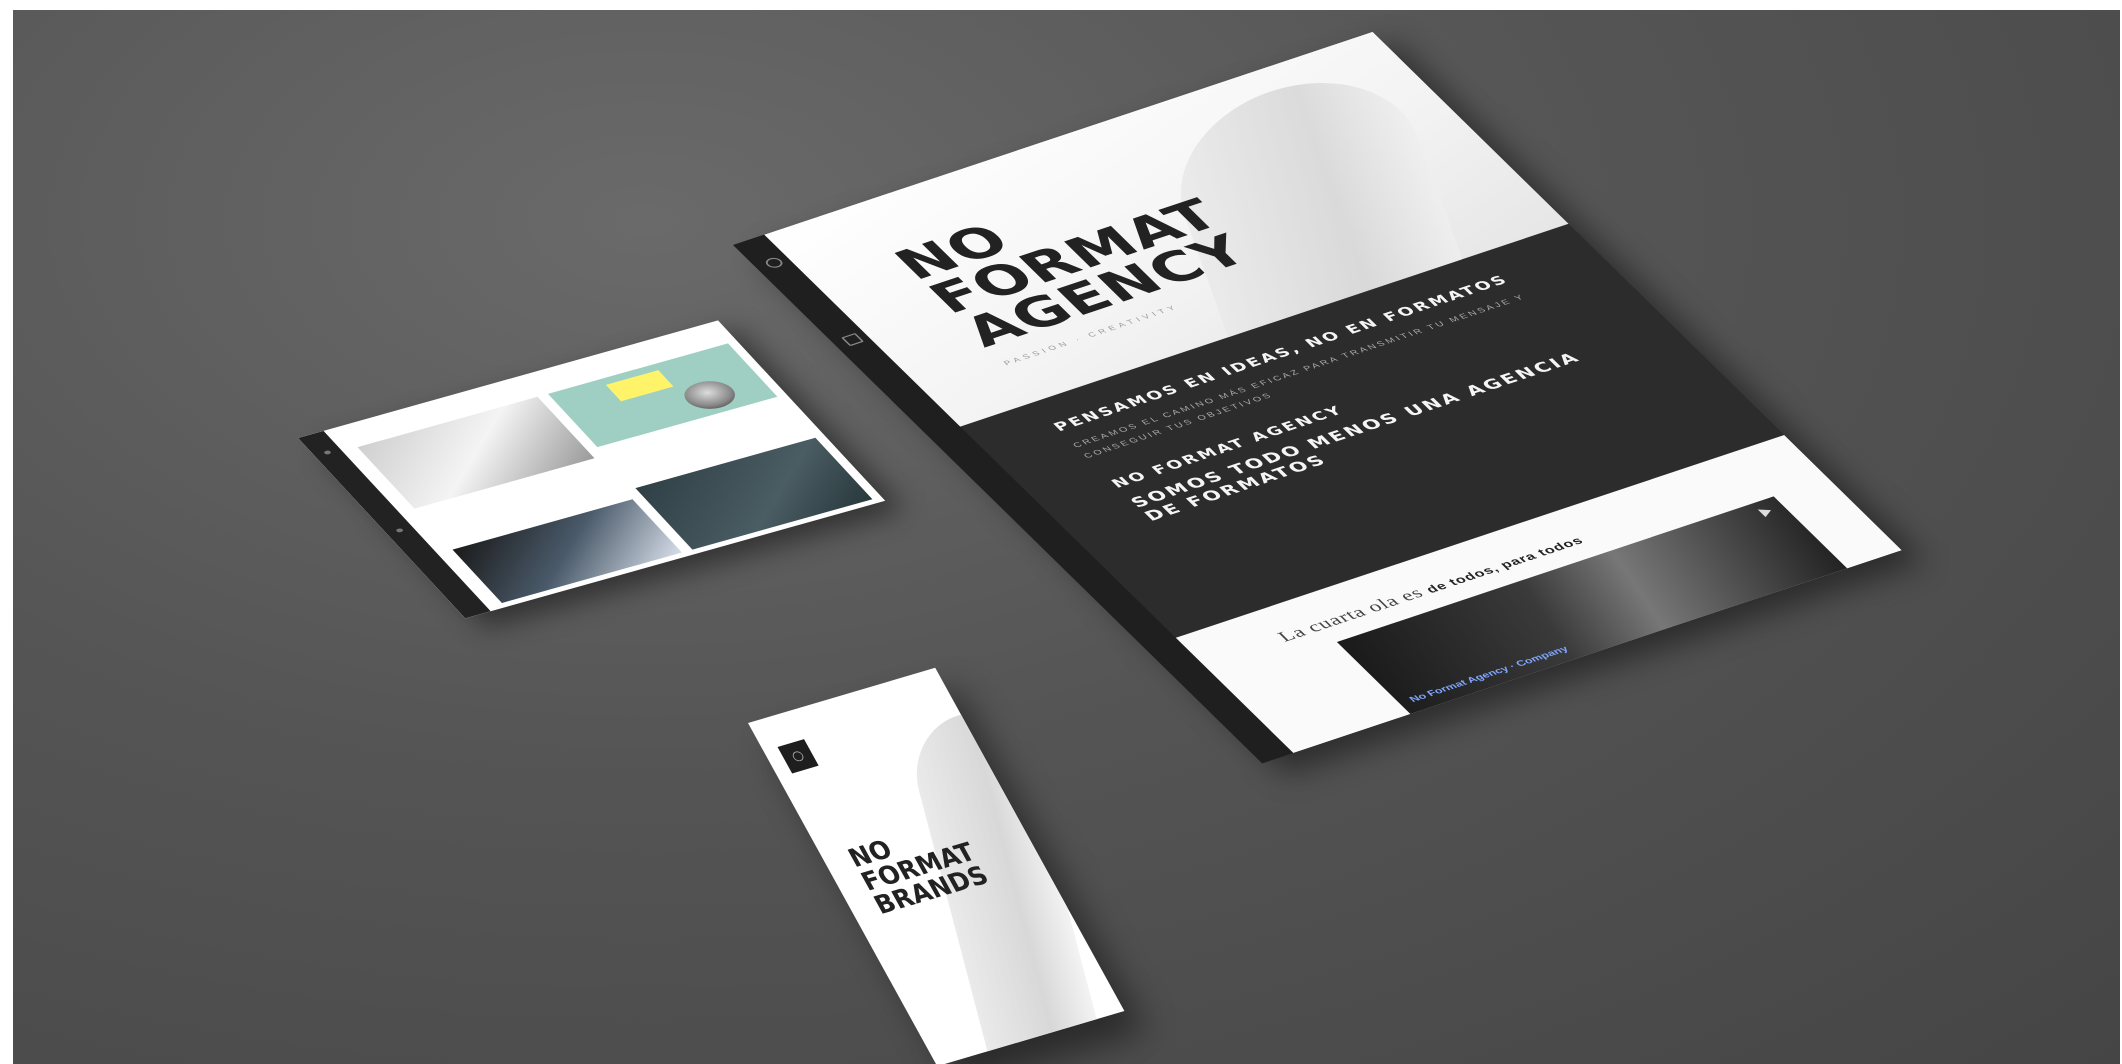  I want to click on menu-button, so click(798, 756).